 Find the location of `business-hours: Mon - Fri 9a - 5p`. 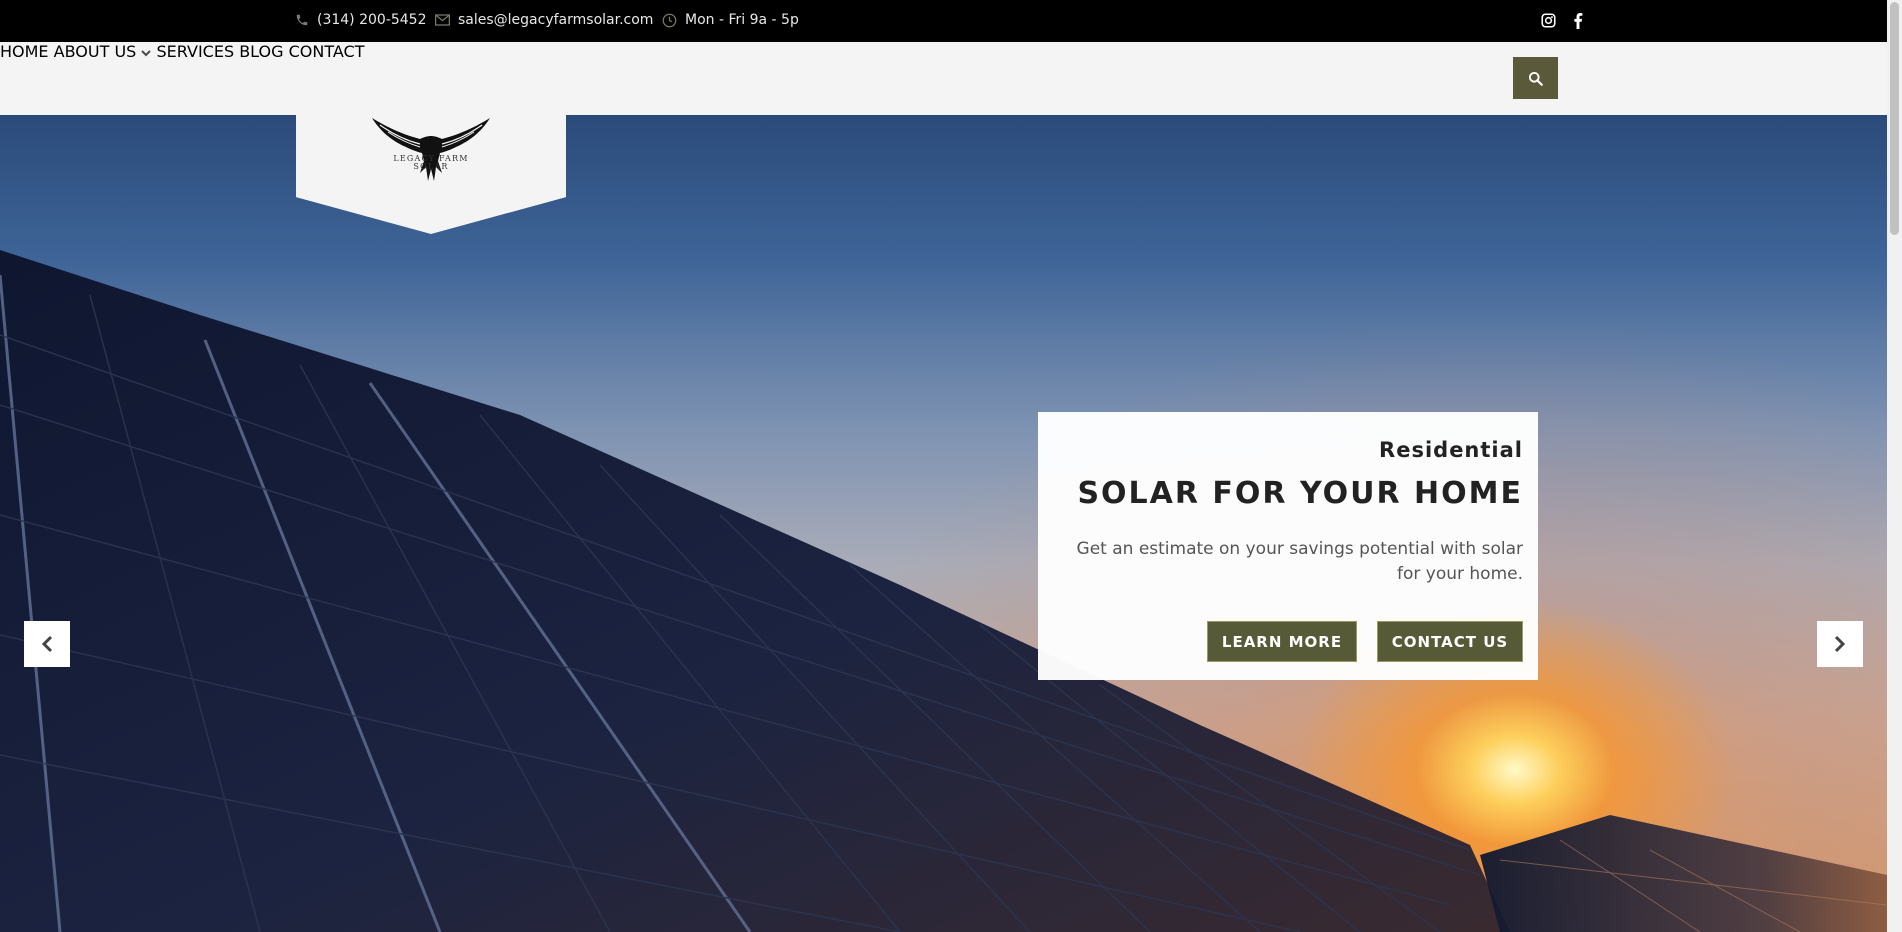

business-hours: Mon - Fri 9a - 5p is located at coordinates (730, 20).